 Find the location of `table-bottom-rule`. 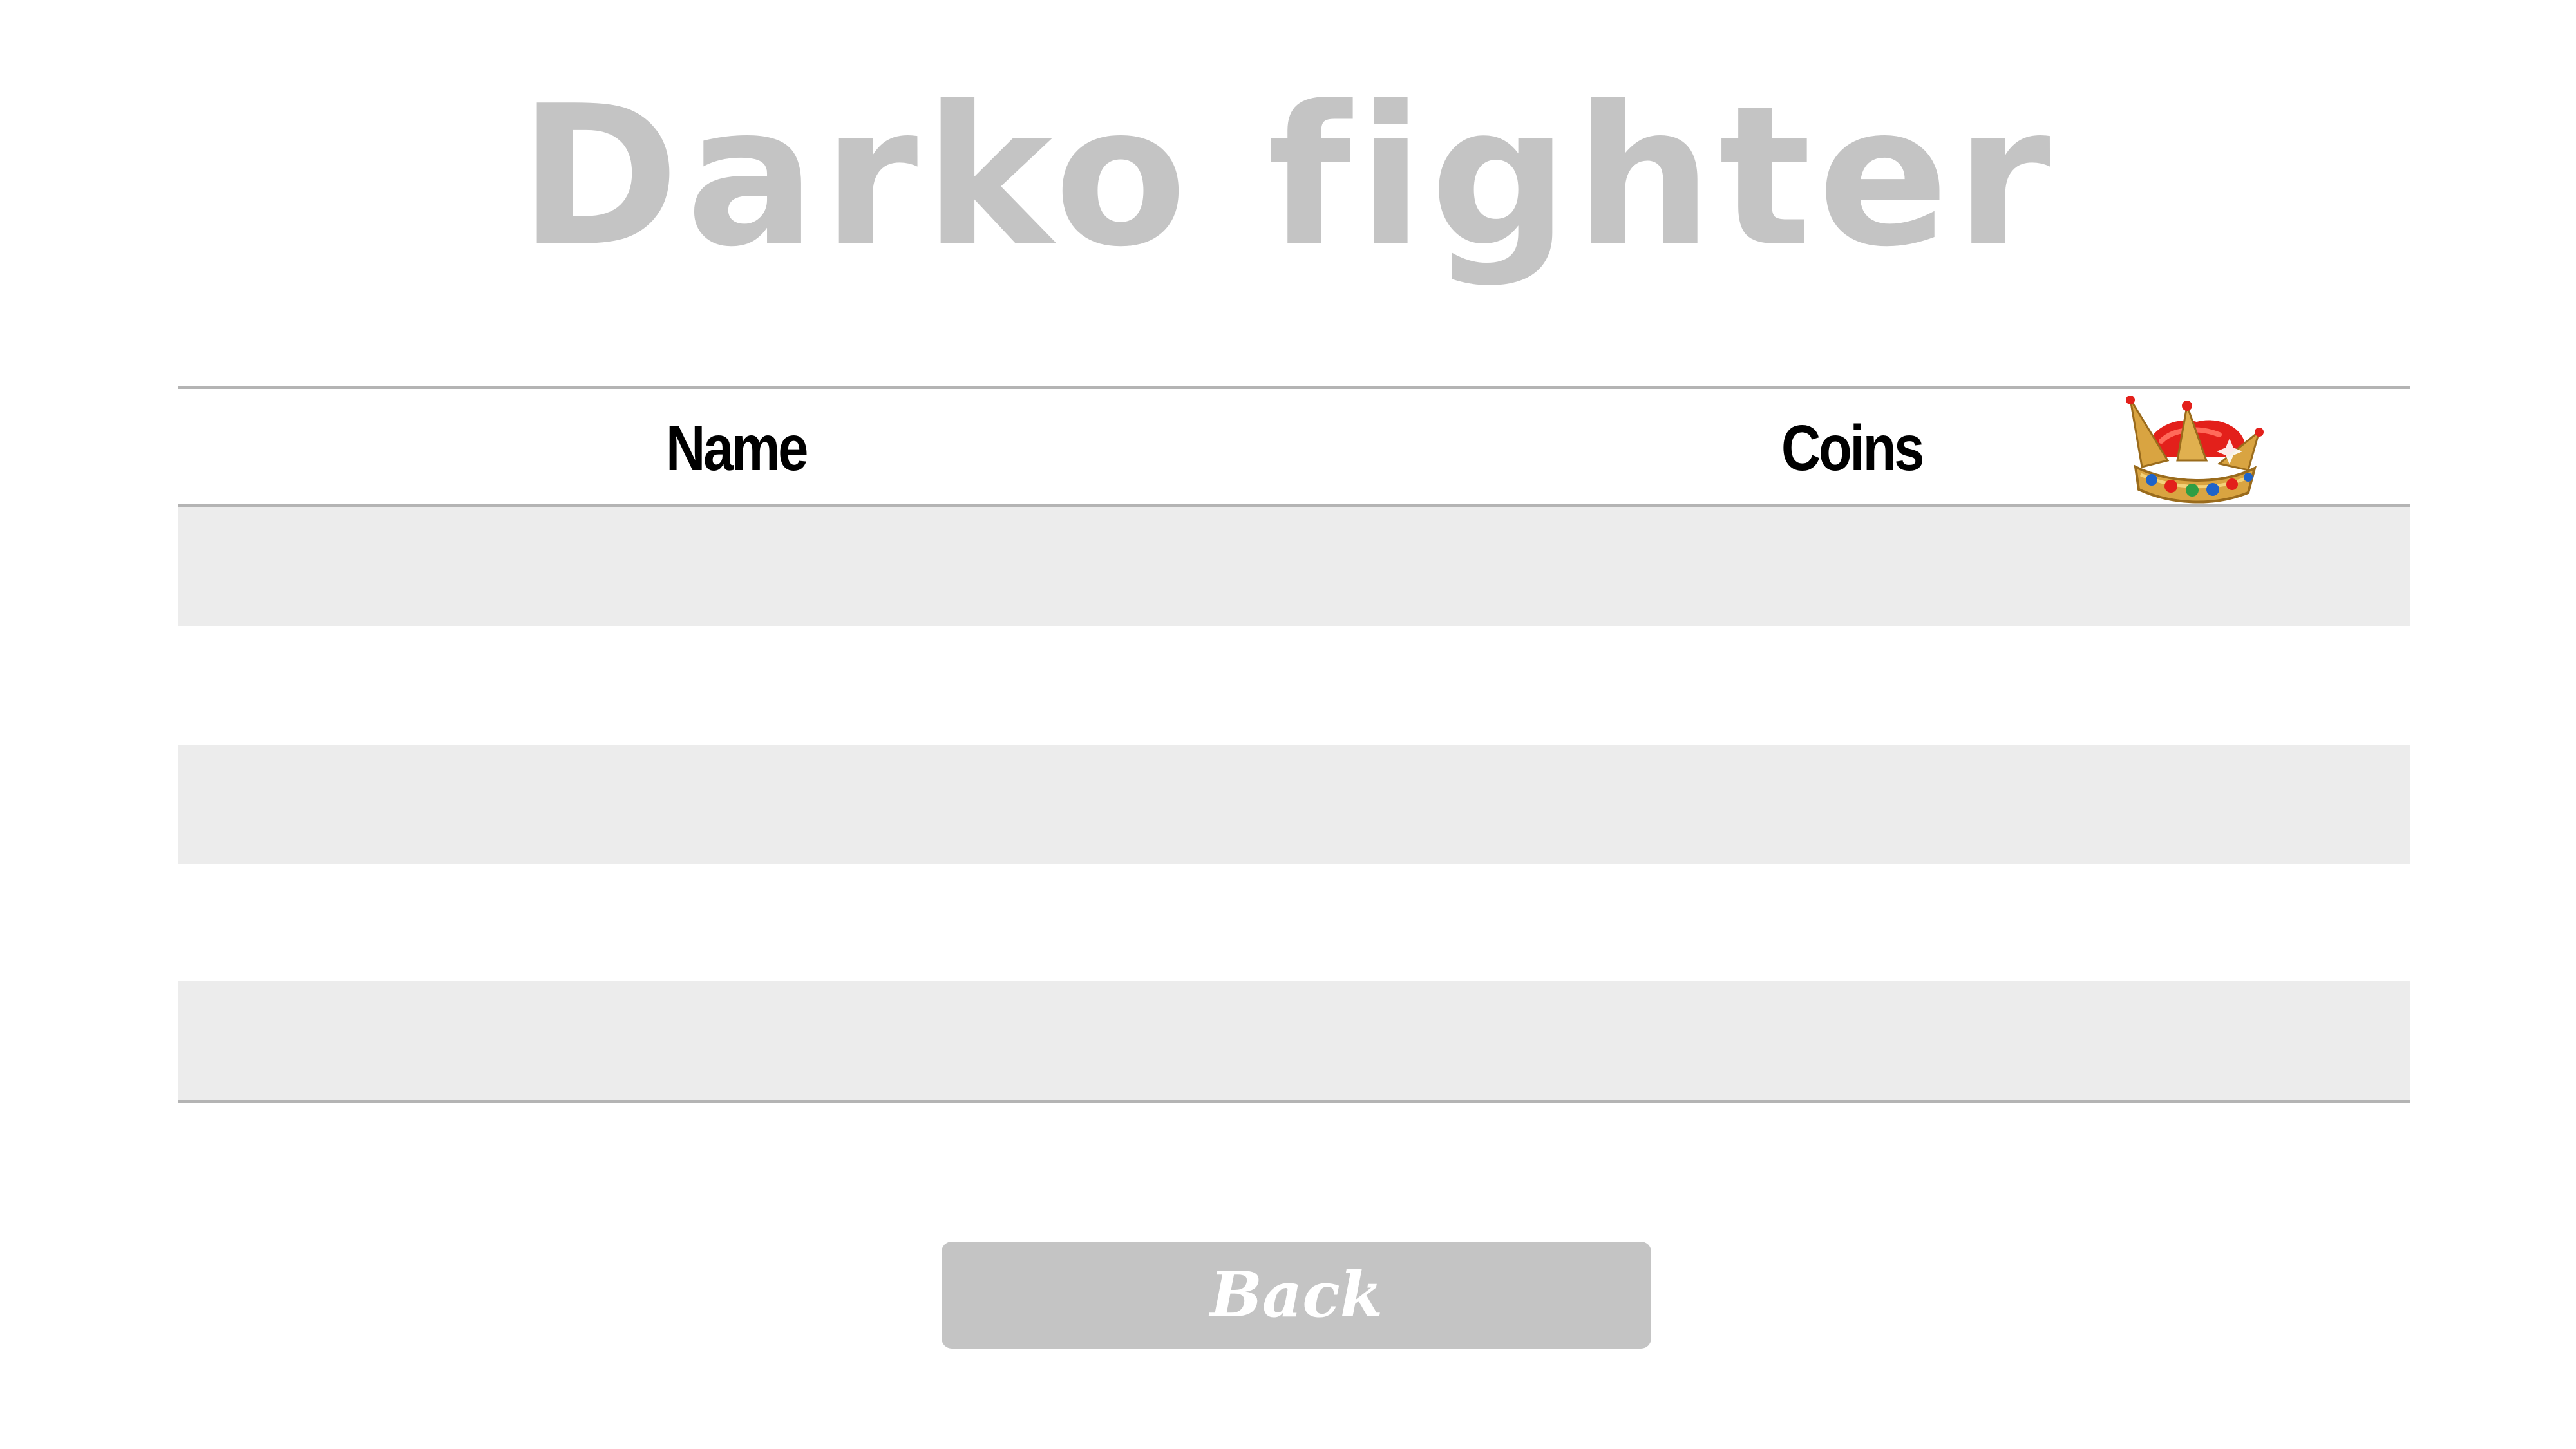

table-bottom-rule is located at coordinates (1294, 1101).